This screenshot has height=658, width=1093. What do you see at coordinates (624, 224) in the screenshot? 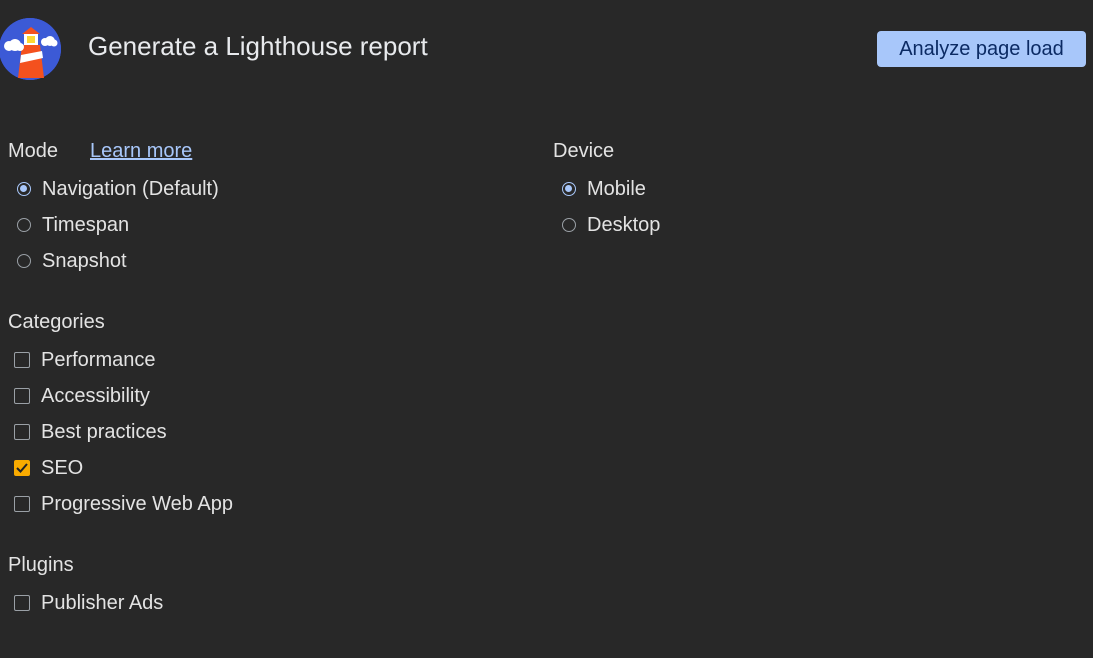
I see `device-option-label: Desktop` at bounding box center [624, 224].